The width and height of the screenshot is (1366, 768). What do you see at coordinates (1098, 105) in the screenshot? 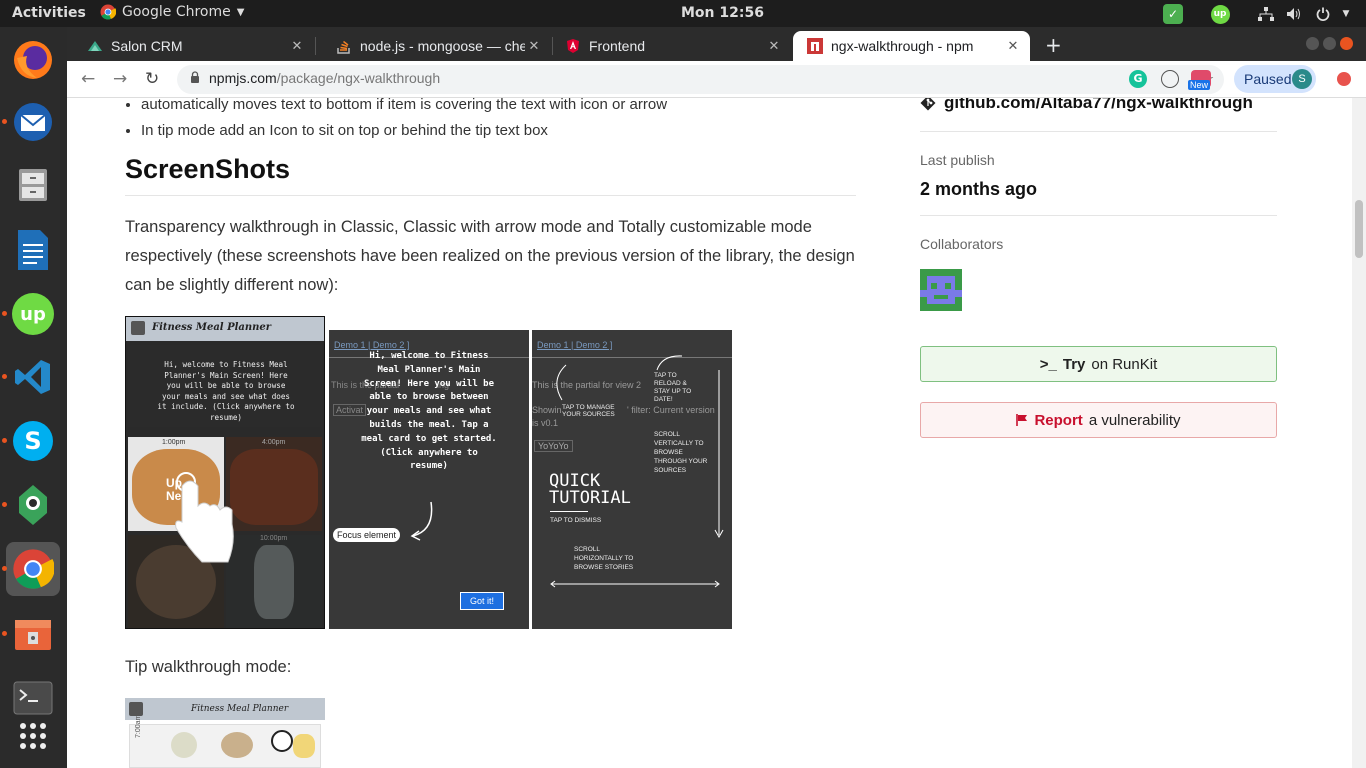
I see `repository-url: github.com/Altaba77/ngx-walkthrough` at bounding box center [1098, 105].